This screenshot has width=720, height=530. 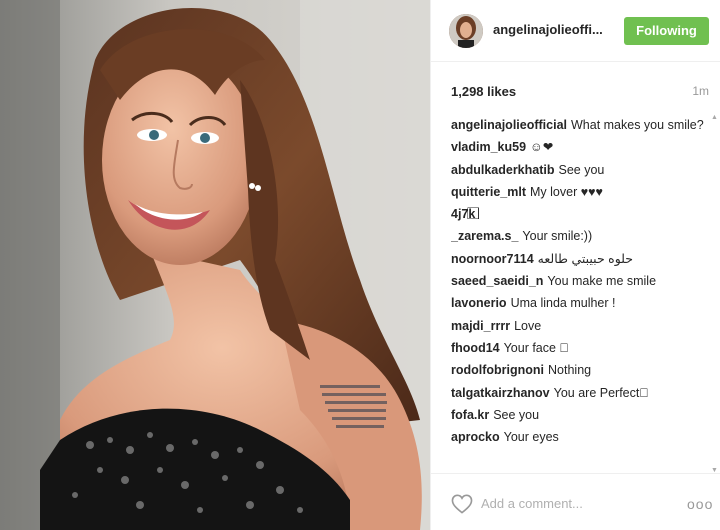 I want to click on comment-username: saeed_saeidi_n, so click(x=497, y=281).